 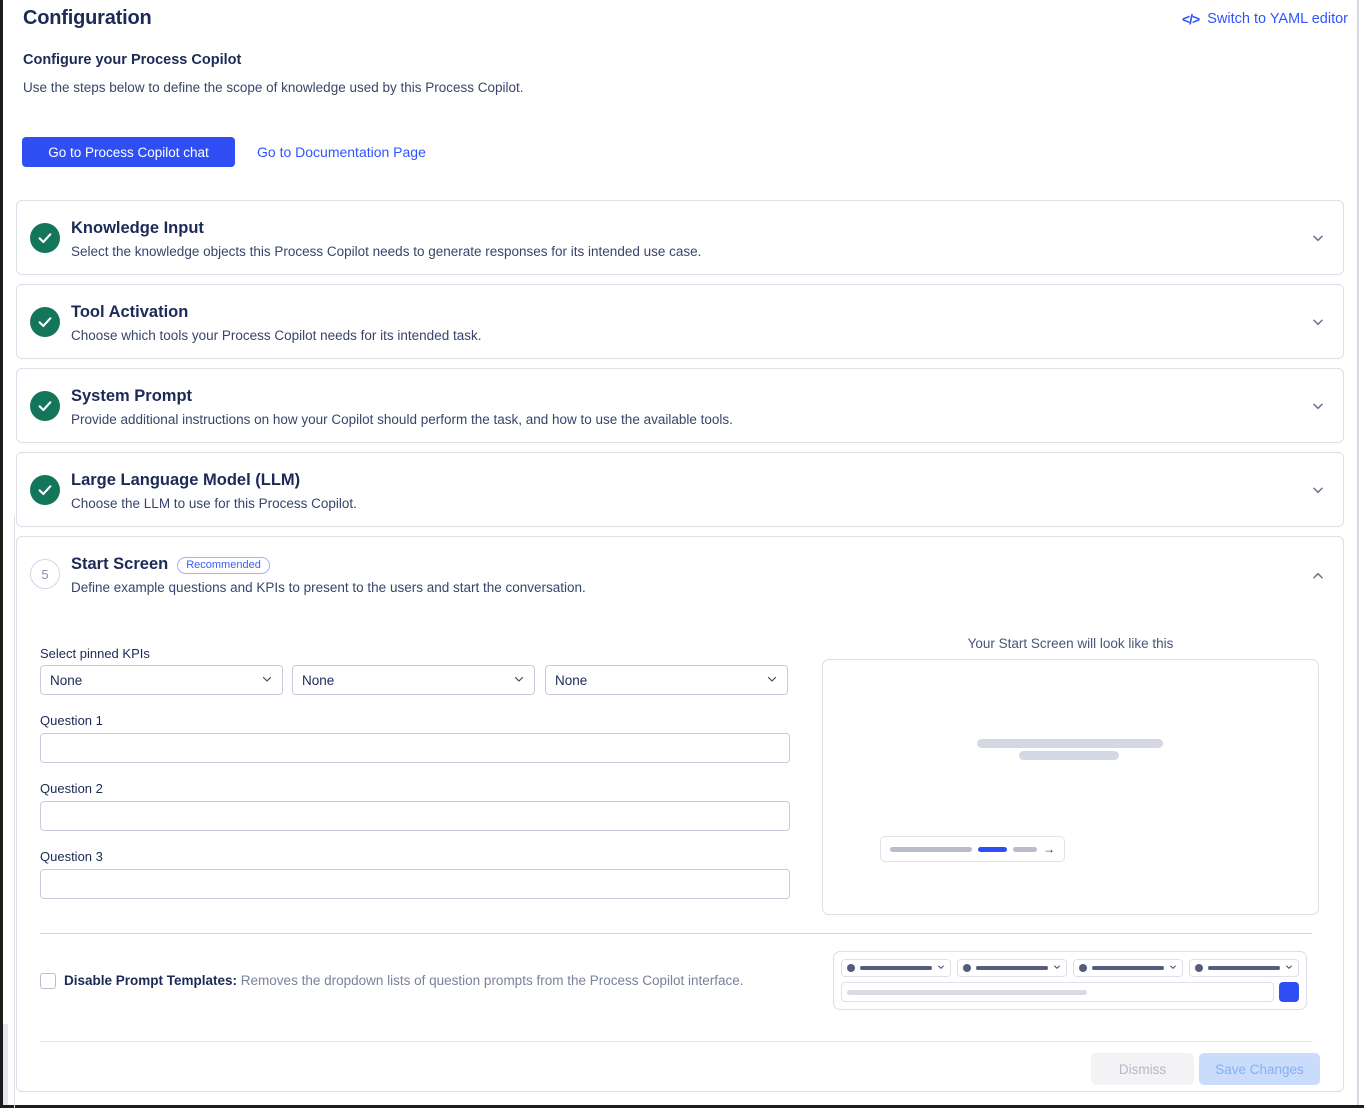 I want to click on dismiss-button: Dismiss, so click(x=1142, y=1069).